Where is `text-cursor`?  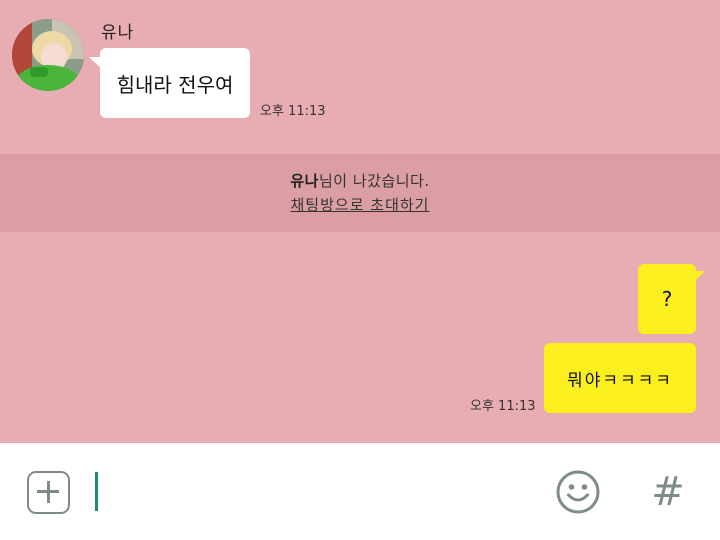 text-cursor is located at coordinates (96, 491).